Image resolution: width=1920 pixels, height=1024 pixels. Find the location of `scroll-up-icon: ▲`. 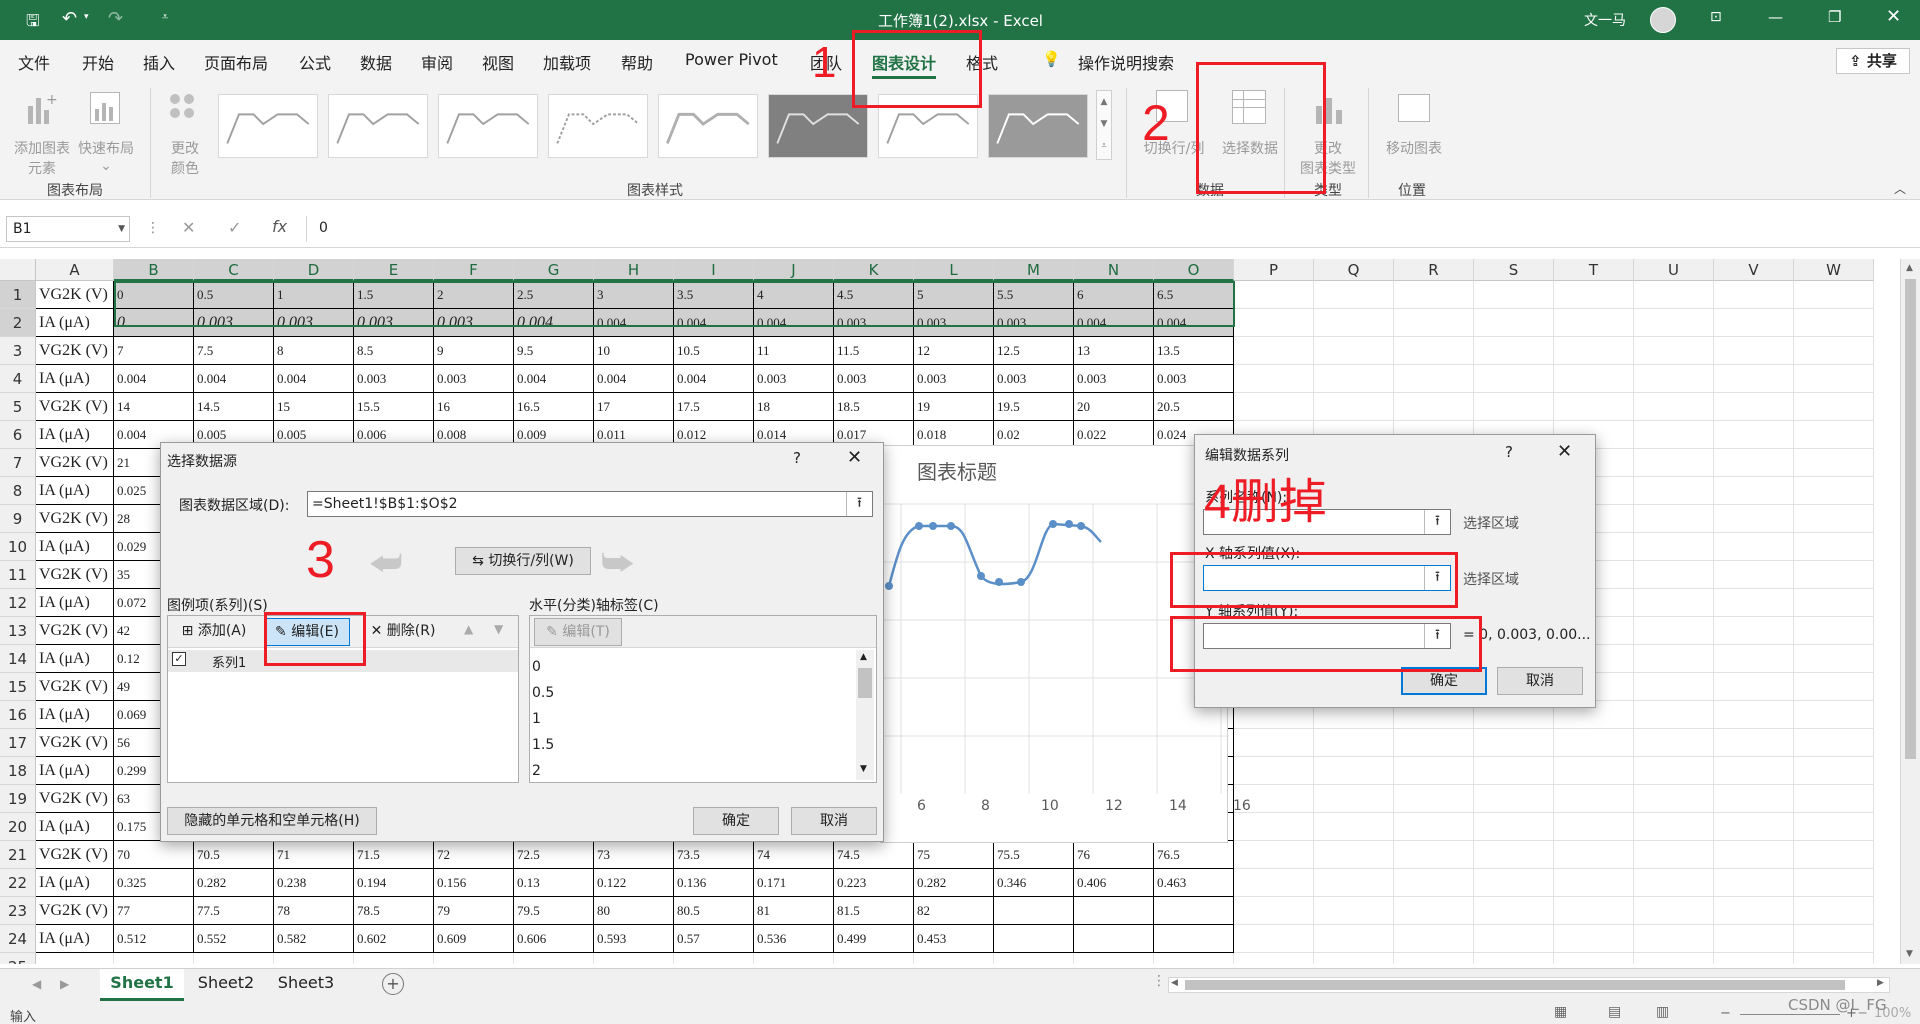

scroll-up-icon: ▲ is located at coordinates (1909, 268).